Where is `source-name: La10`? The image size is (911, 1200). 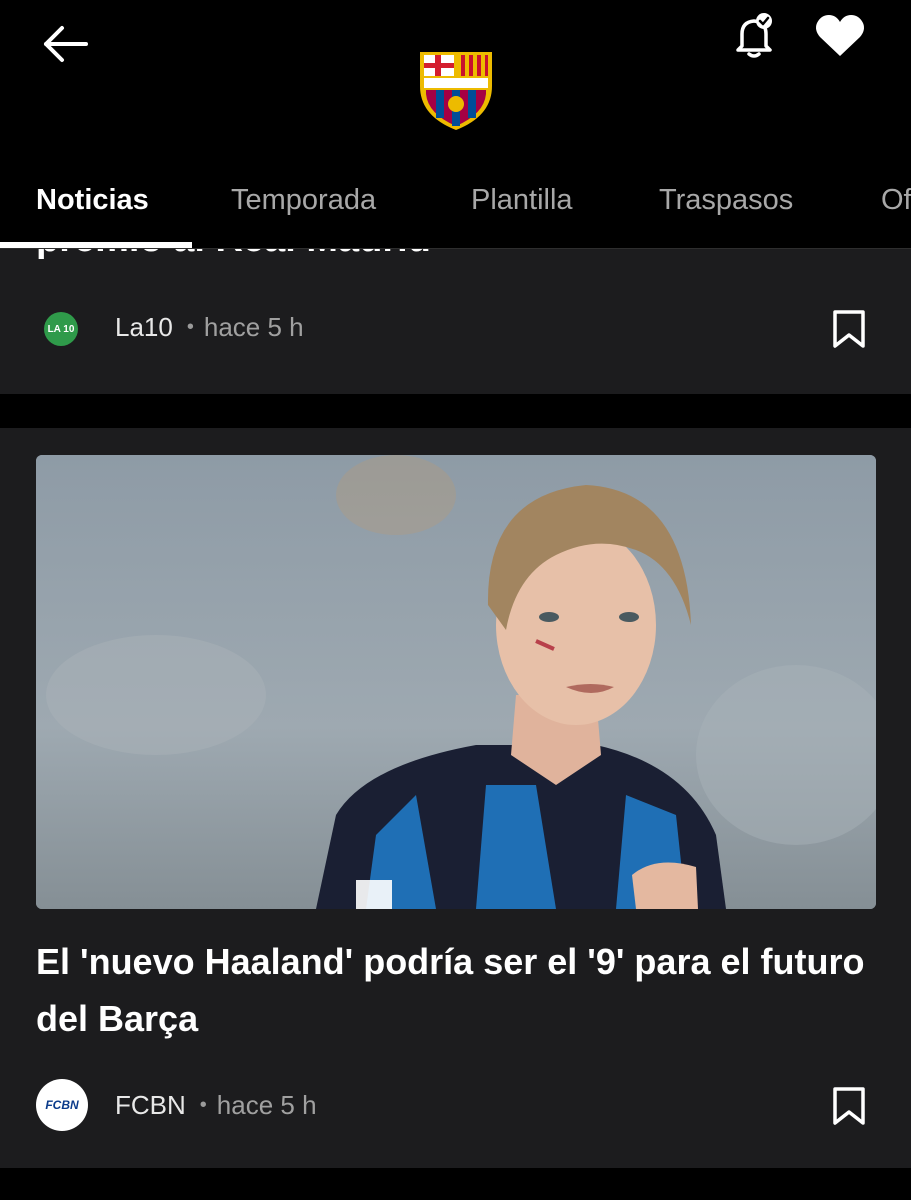
source-name: La10 is located at coordinates (144, 327).